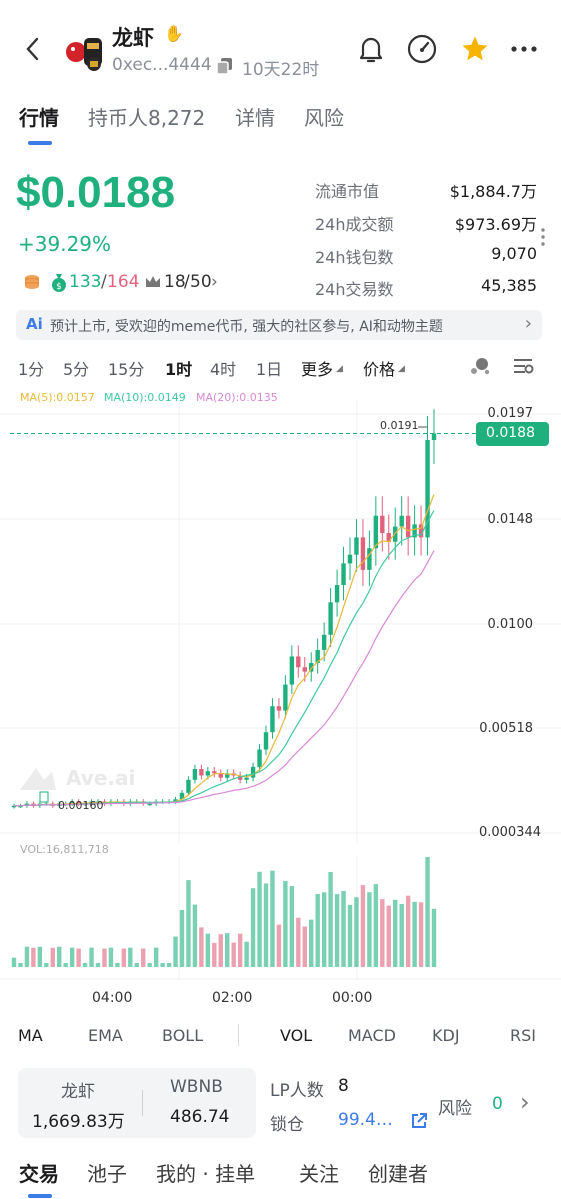 The width and height of the screenshot is (561, 1199). I want to click on drawing-tool-icon, so click(480, 366).